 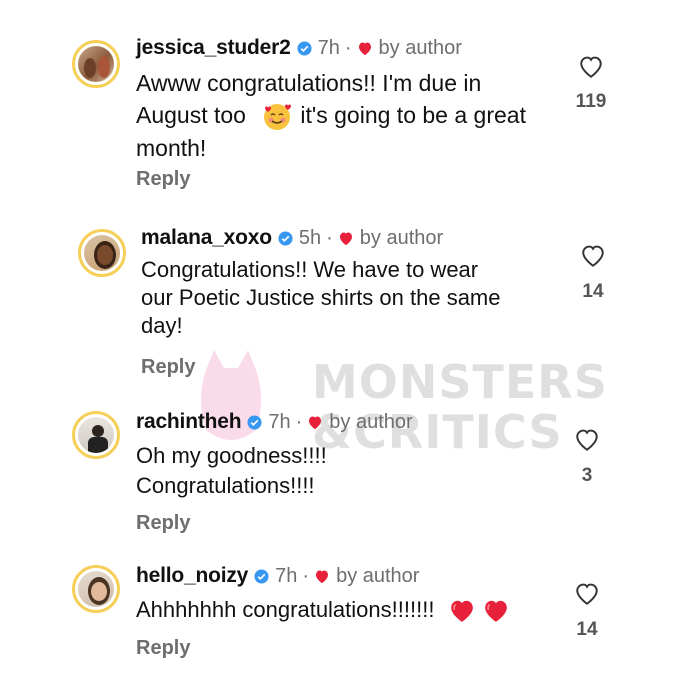 I want to click on user-avatar-couple-icon, so click(x=96, y=64).